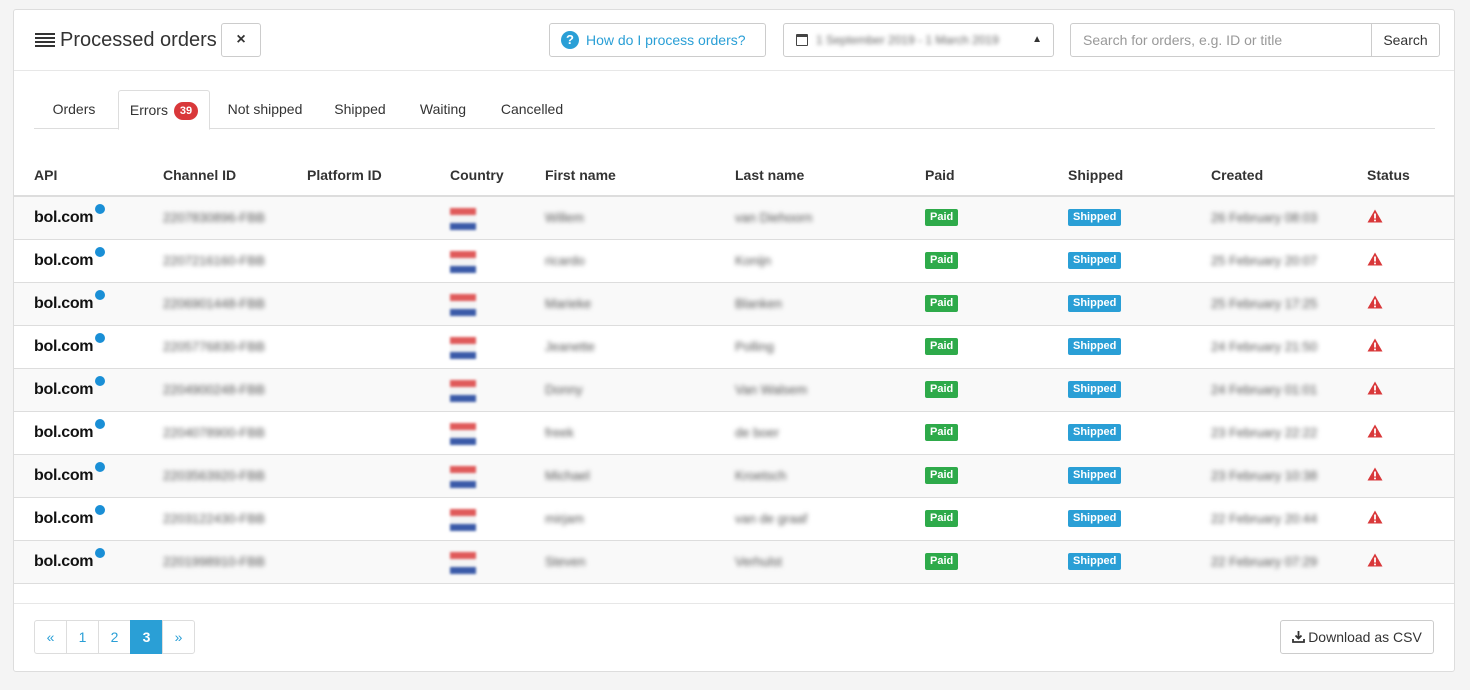 Image resolution: width=1470 pixels, height=690 pixels. Describe the element at coordinates (214, 217) in the screenshot. I see `channel-id-cell: 2207830896-FBB` at that location.